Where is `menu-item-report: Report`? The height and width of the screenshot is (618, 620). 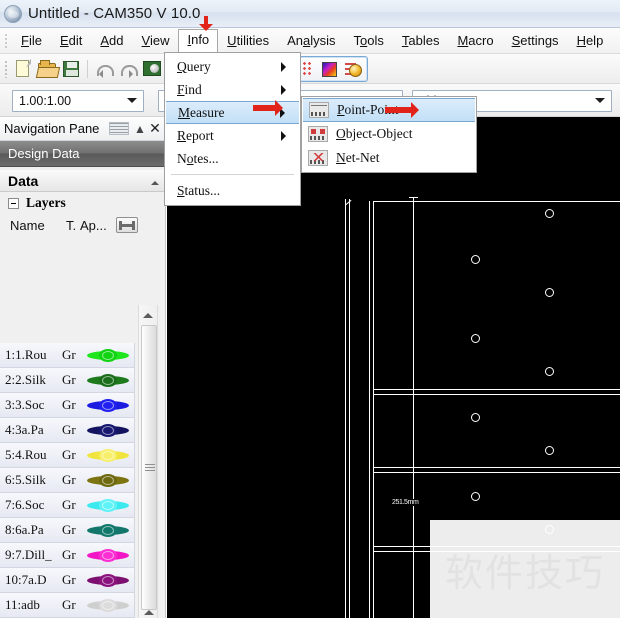 menu-item-report: Report is located at coordinates (232, 135).